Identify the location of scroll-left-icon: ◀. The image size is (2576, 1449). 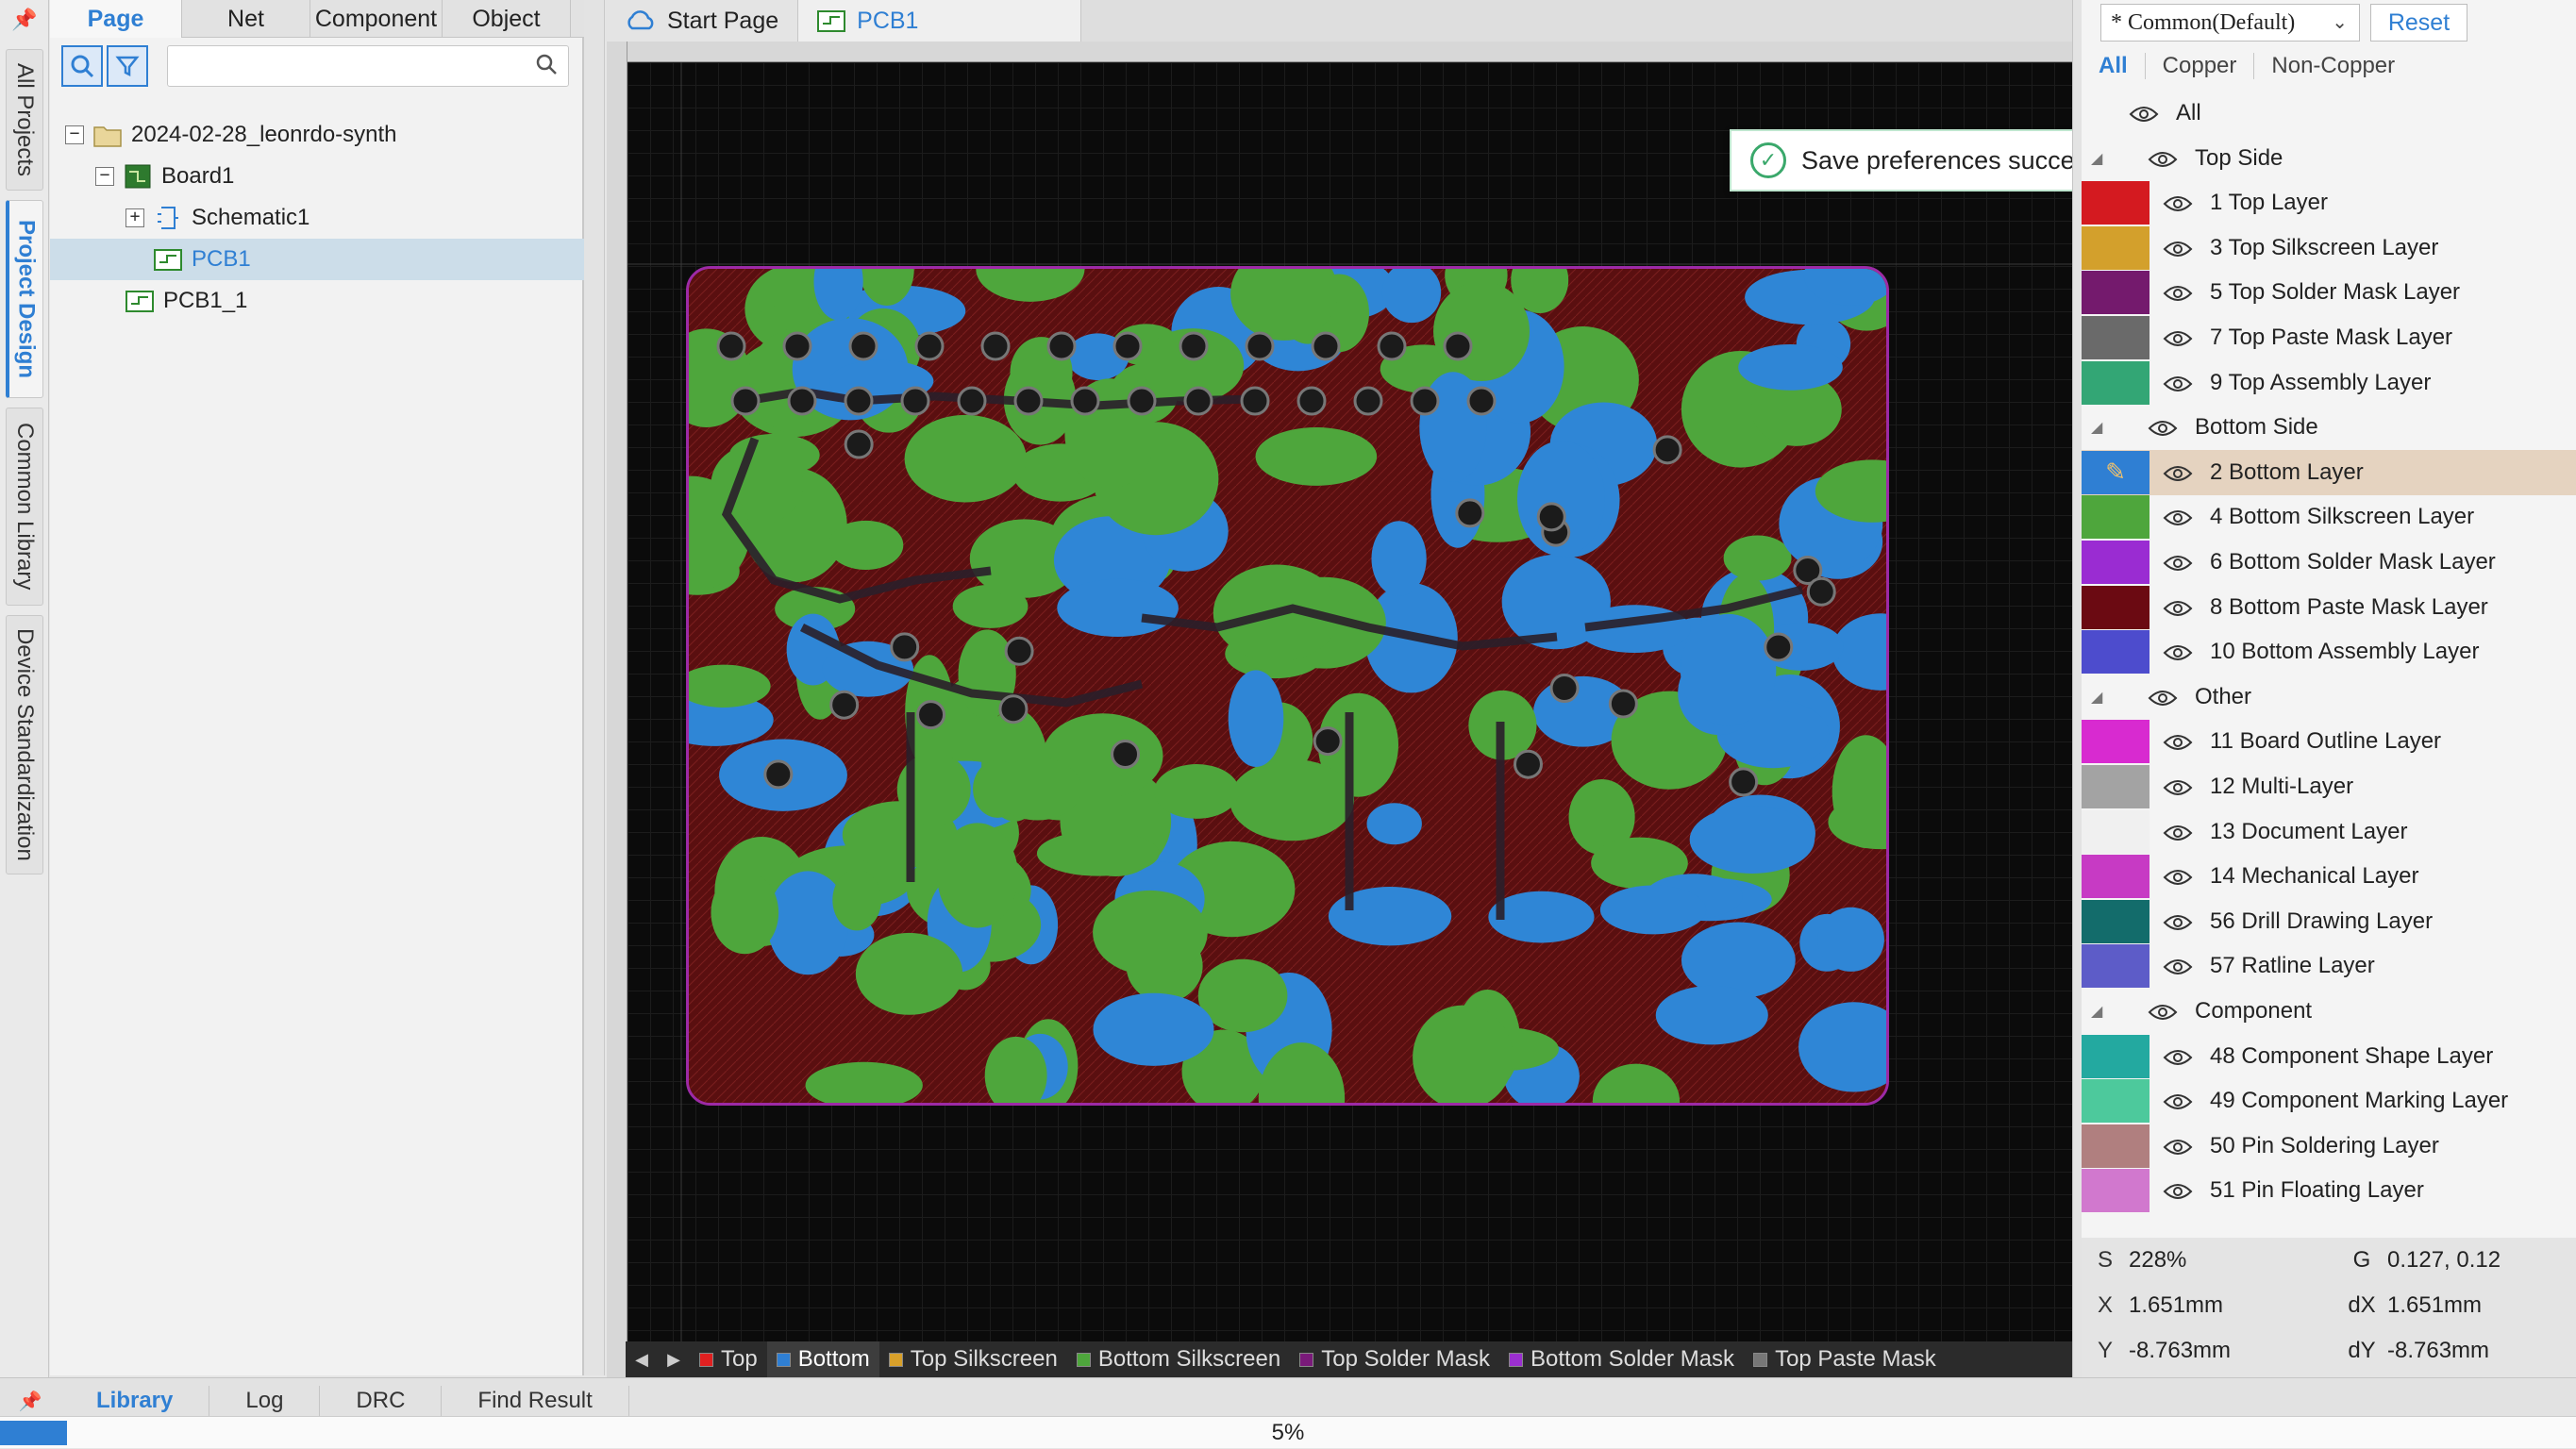
(642, 1359).